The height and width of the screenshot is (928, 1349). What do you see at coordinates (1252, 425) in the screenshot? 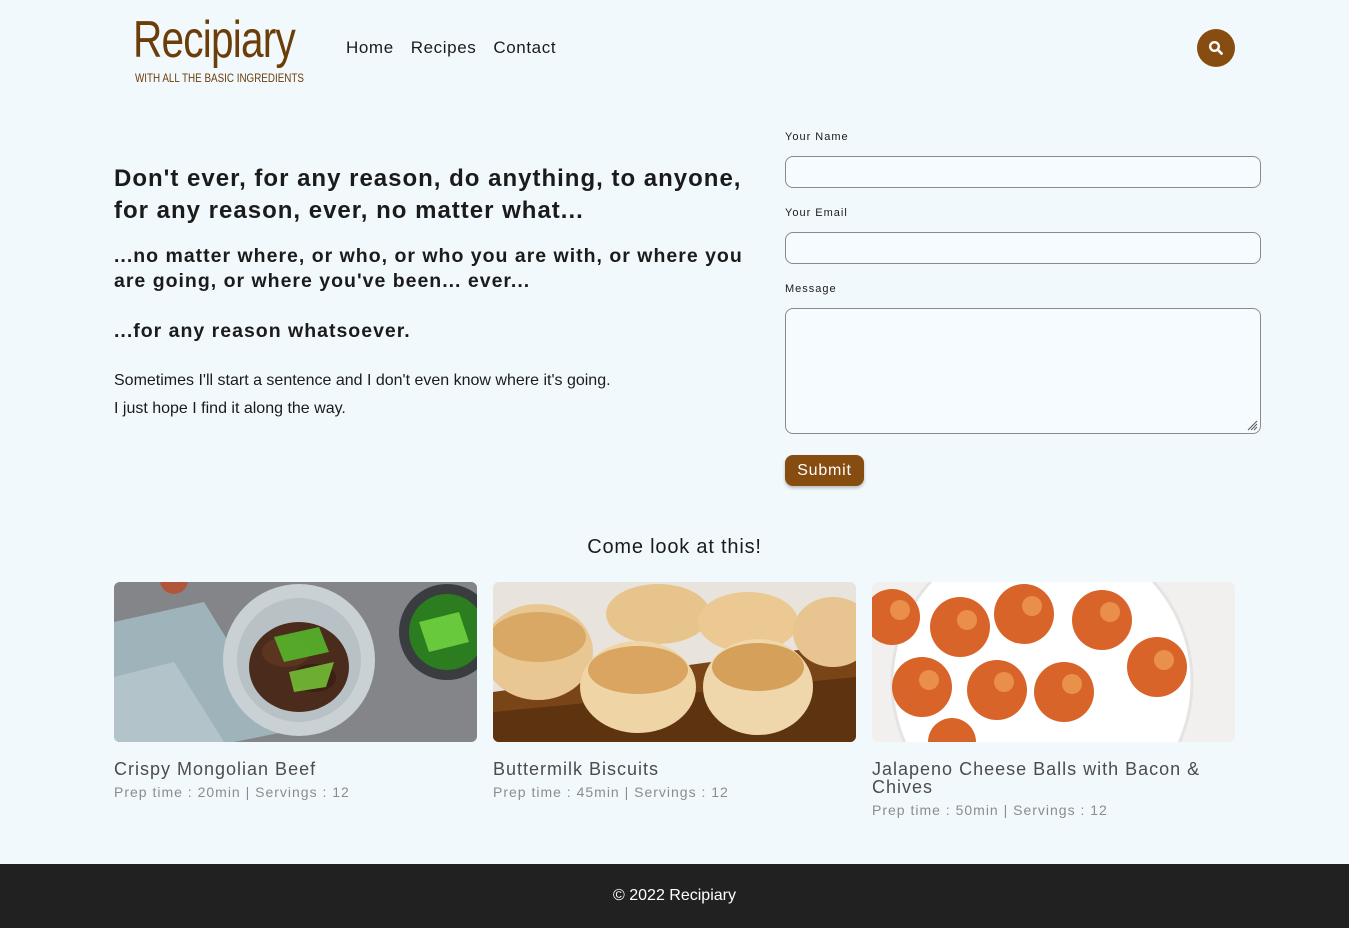
I see `resize-grip-icon` at bounding box center [1252, 425].